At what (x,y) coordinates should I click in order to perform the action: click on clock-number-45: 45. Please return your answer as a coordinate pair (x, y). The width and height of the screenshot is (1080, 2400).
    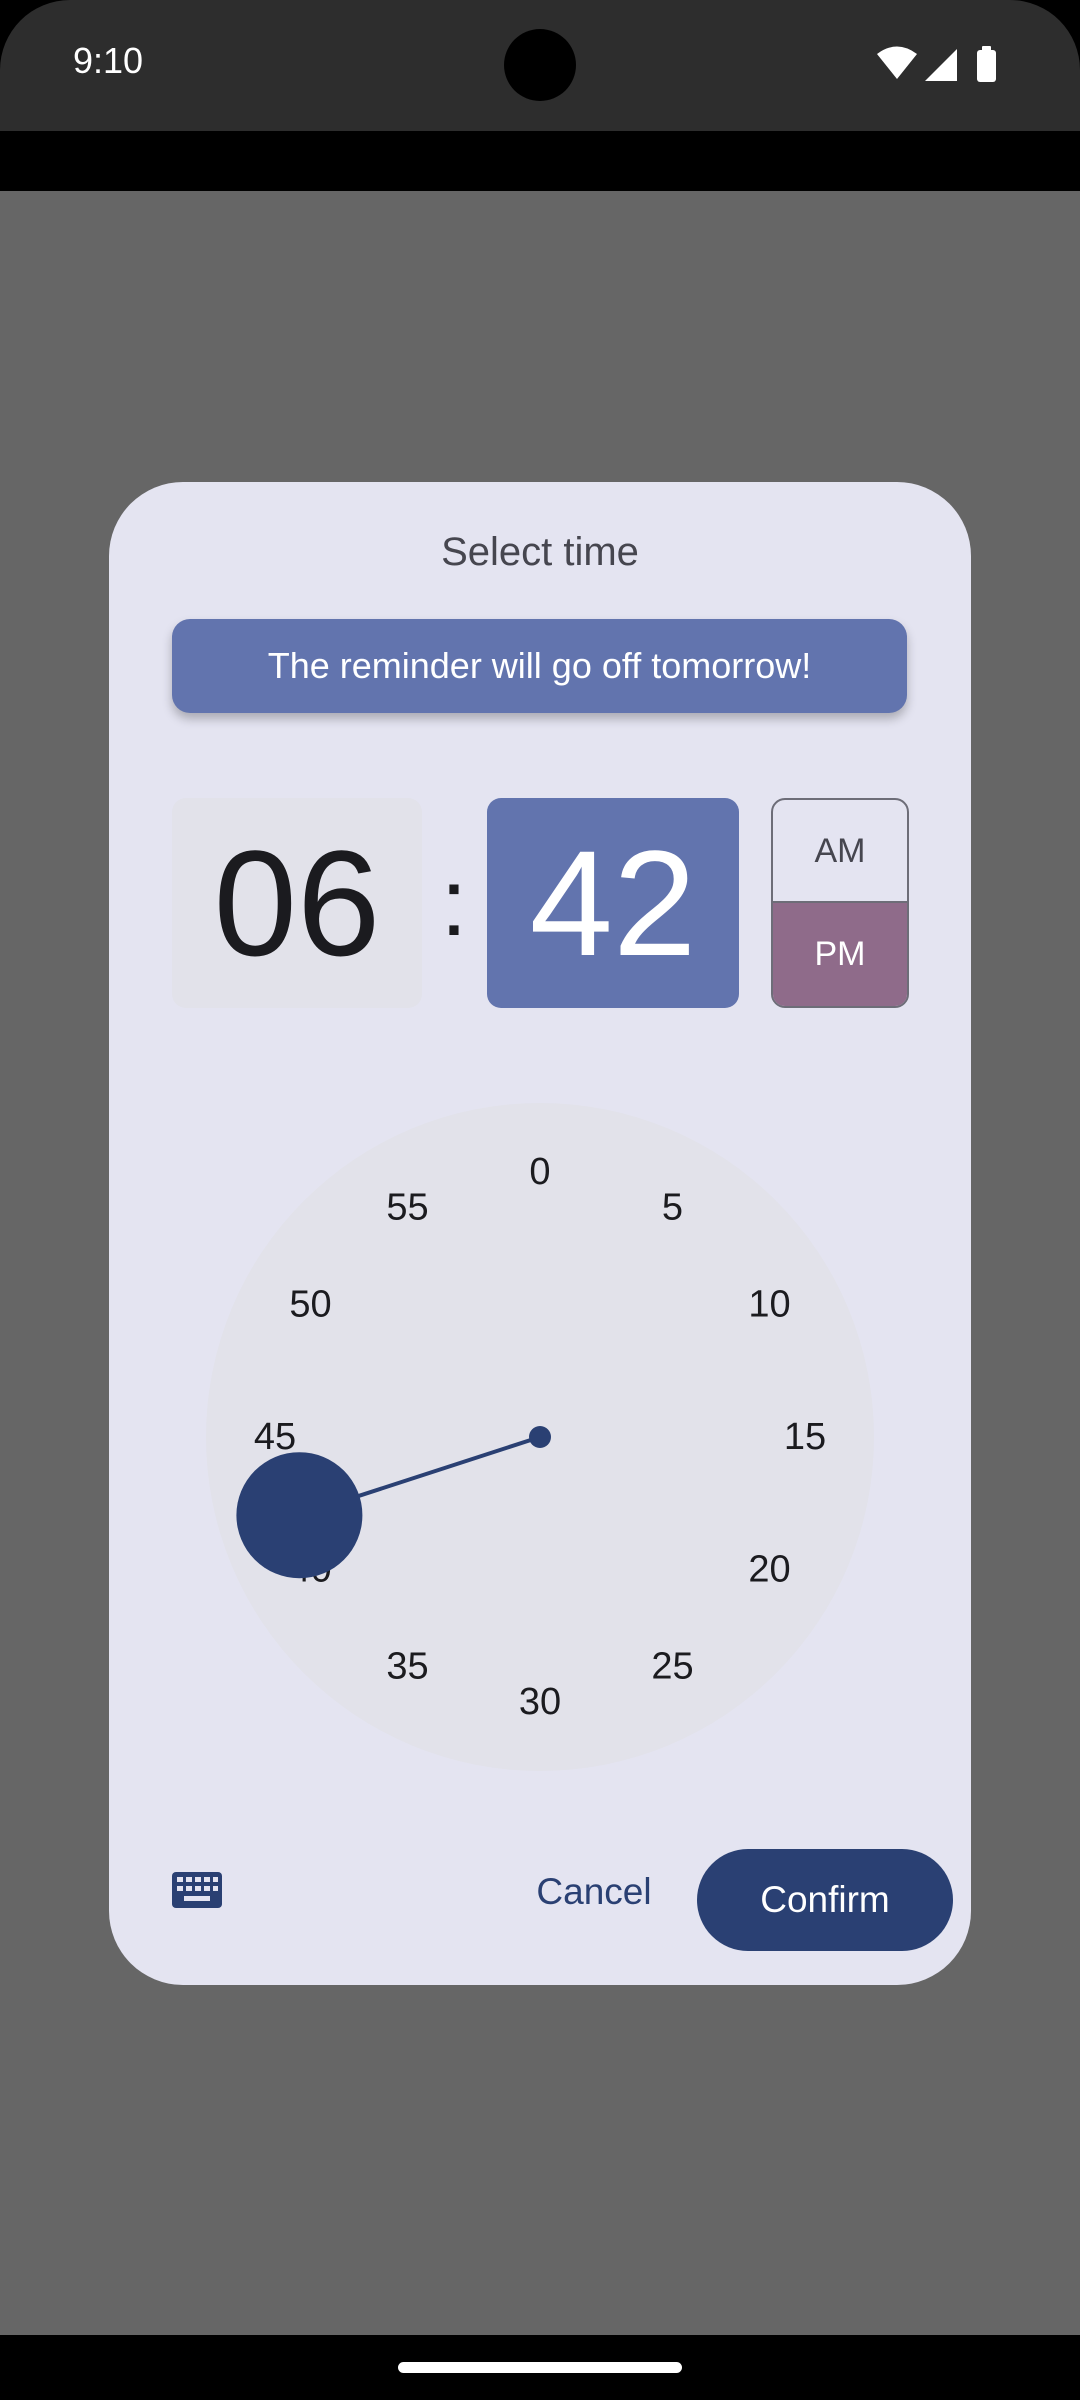
    Looking at the image, I should click on (275, 1437).